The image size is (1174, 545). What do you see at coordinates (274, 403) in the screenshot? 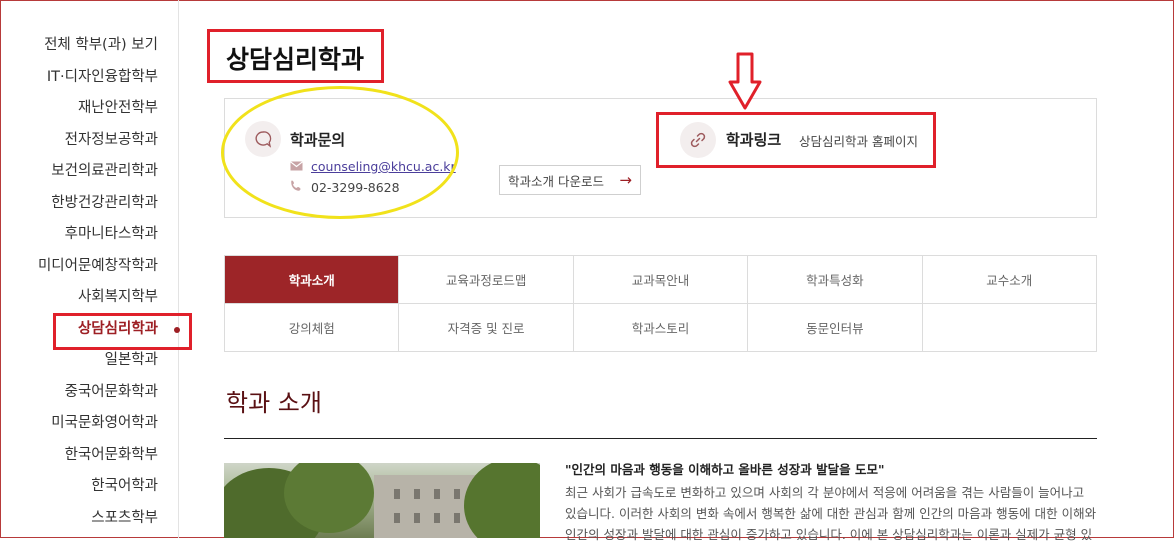
I see `section-title: 학과 소개` at bounding box center [274, 403].